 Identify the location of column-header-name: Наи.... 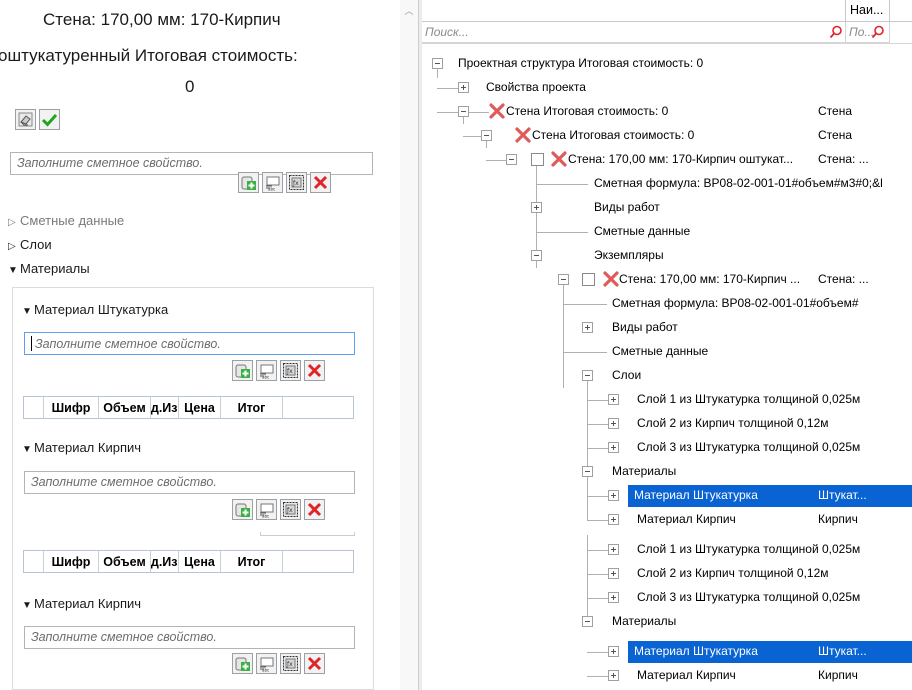
(867, 11).